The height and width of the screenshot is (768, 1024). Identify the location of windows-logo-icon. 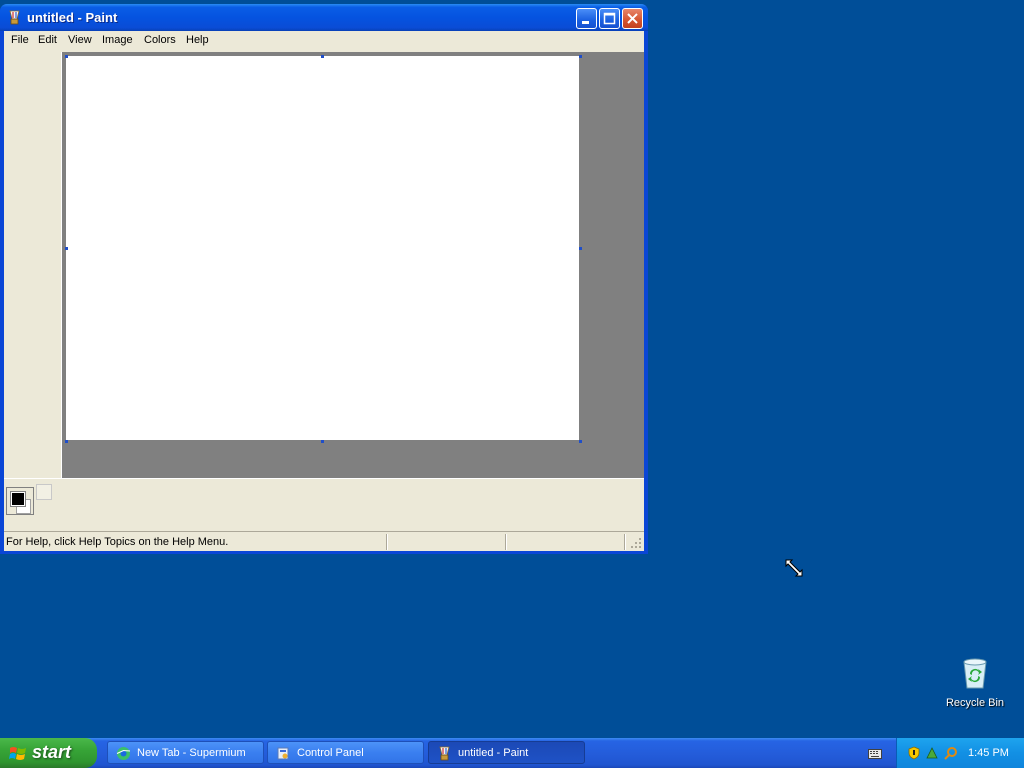
(17, 753).